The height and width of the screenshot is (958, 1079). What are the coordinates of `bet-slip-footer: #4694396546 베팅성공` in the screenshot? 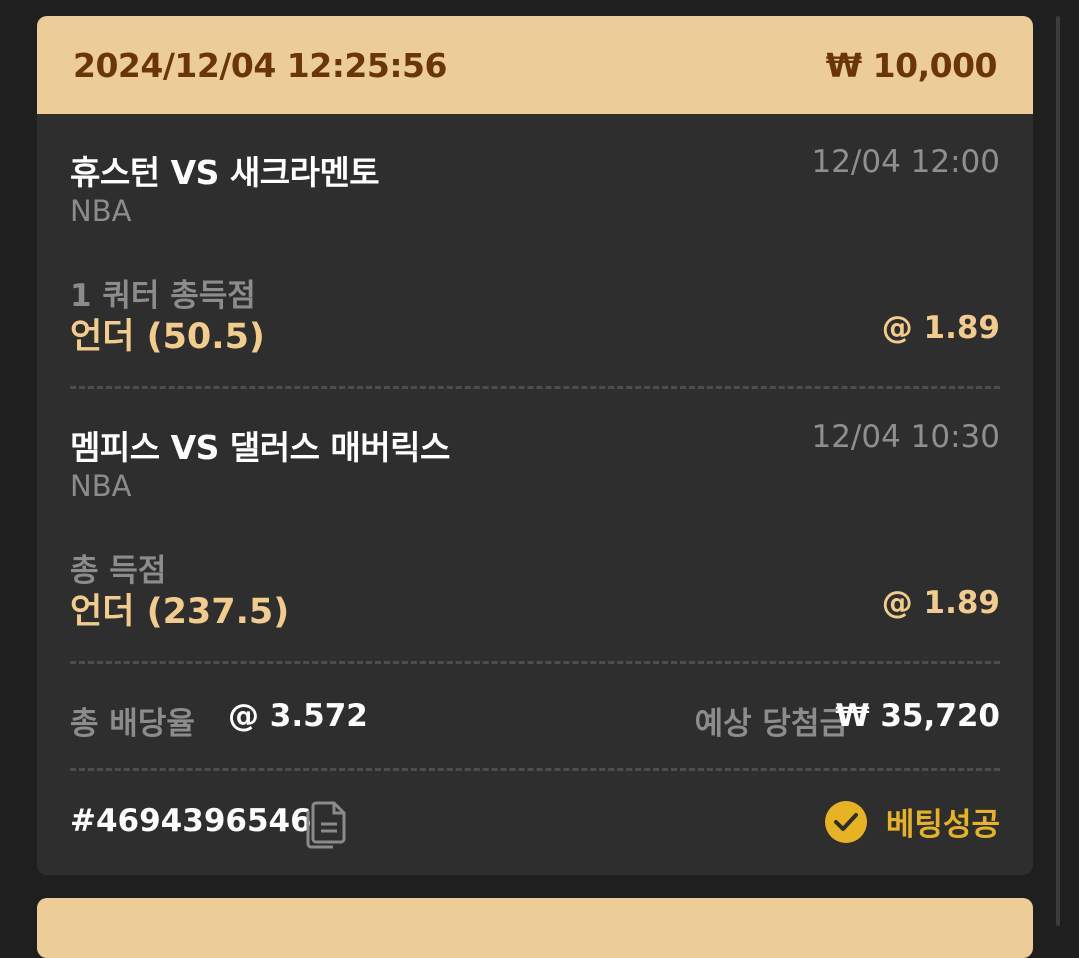 It's located at (535, 823).